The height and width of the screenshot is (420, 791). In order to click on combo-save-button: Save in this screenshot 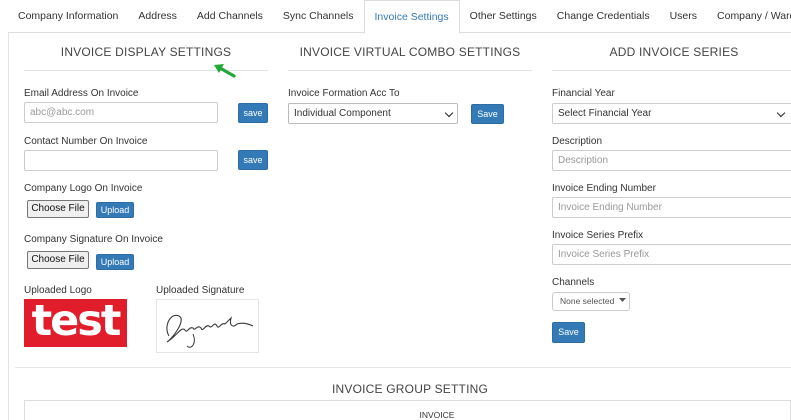, I will do `click(487, 114)`.